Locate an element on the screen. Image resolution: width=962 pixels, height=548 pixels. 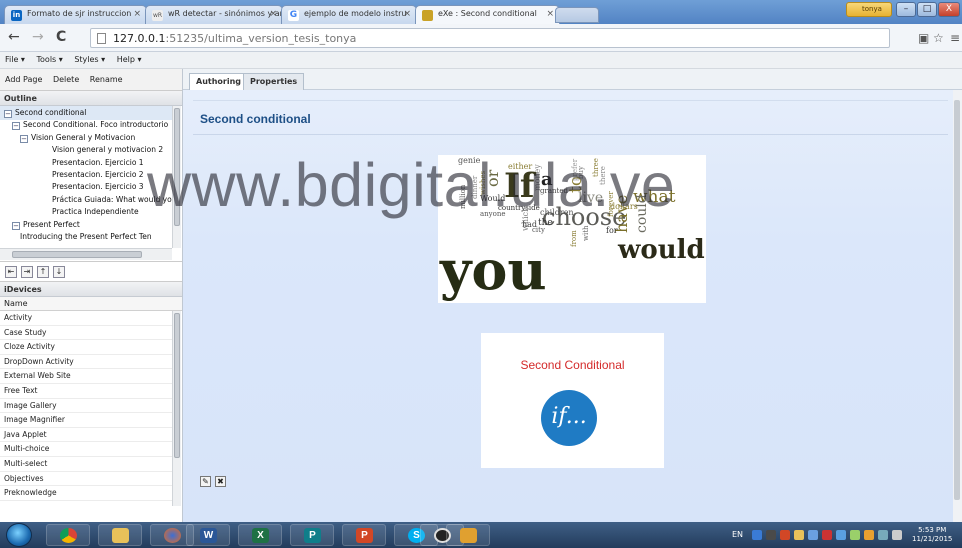
forward-arrow-icon: → is located at coordinates (38, 37).